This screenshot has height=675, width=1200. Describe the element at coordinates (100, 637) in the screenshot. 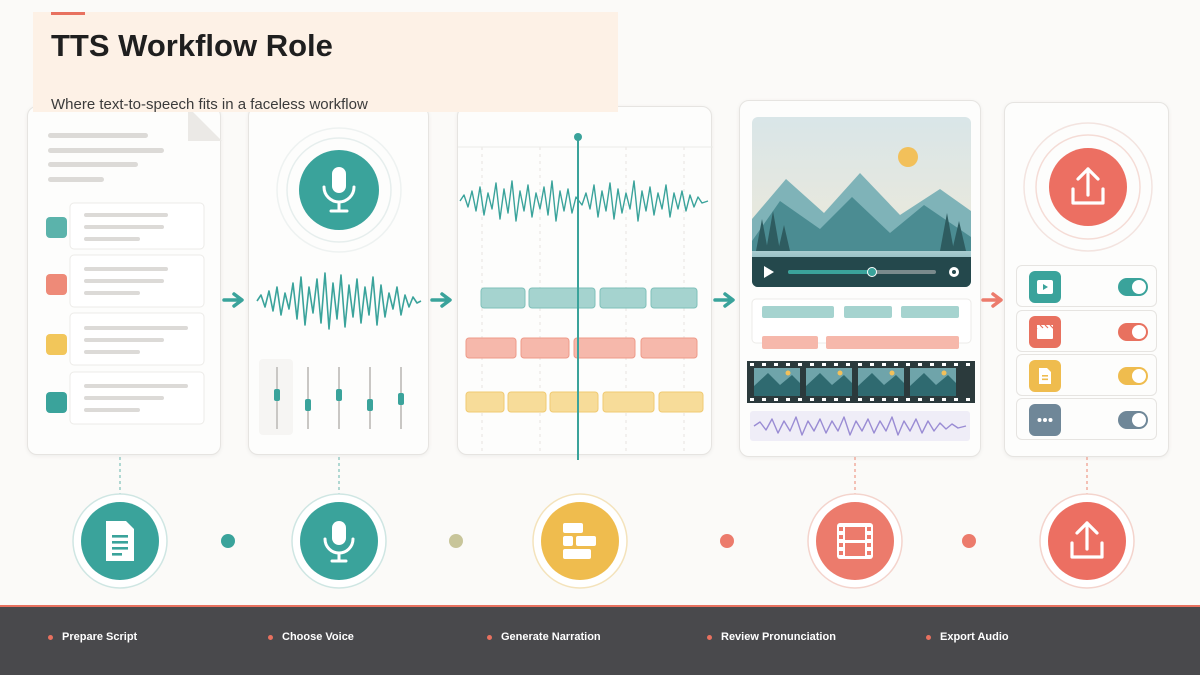

I see `step-label-text: Prepare Script` at that location.